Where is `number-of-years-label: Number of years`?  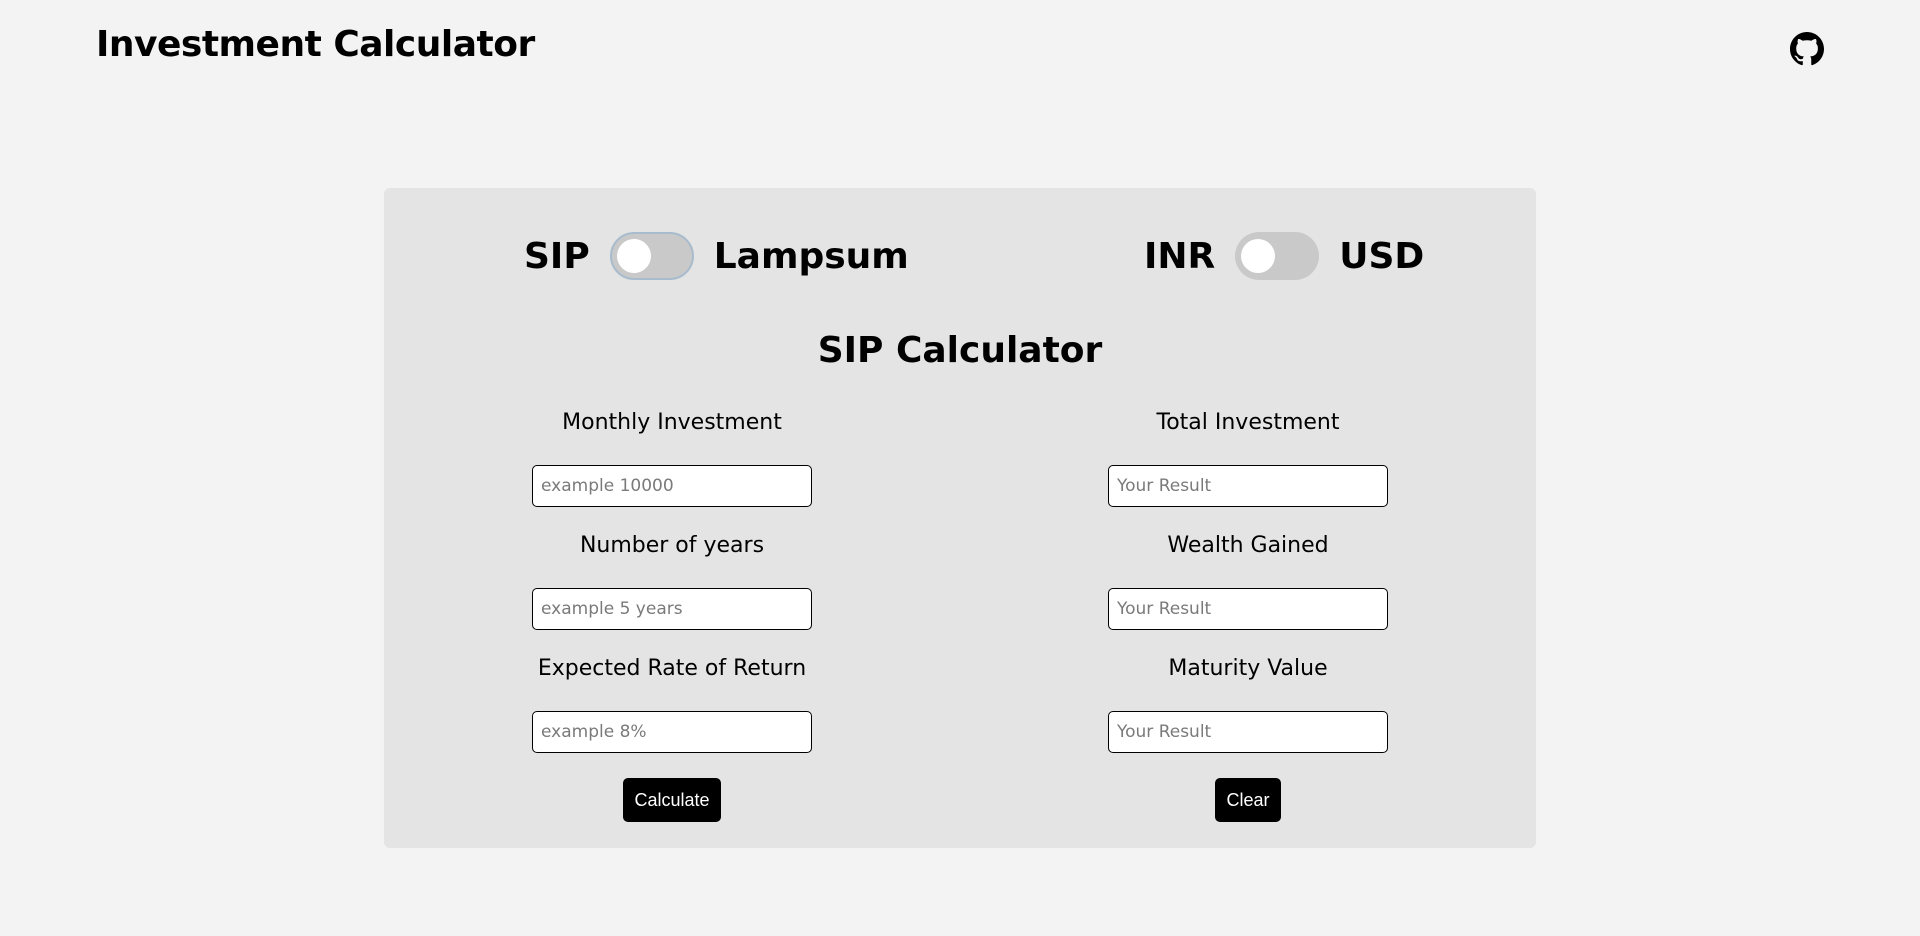
number-of-years-label: Number of years is located at coordinates (672, 545).